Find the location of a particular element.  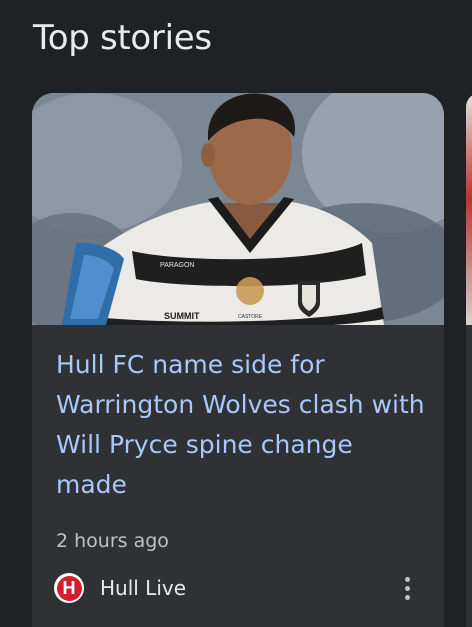

more-options-button is located at coordinates (407, 588).